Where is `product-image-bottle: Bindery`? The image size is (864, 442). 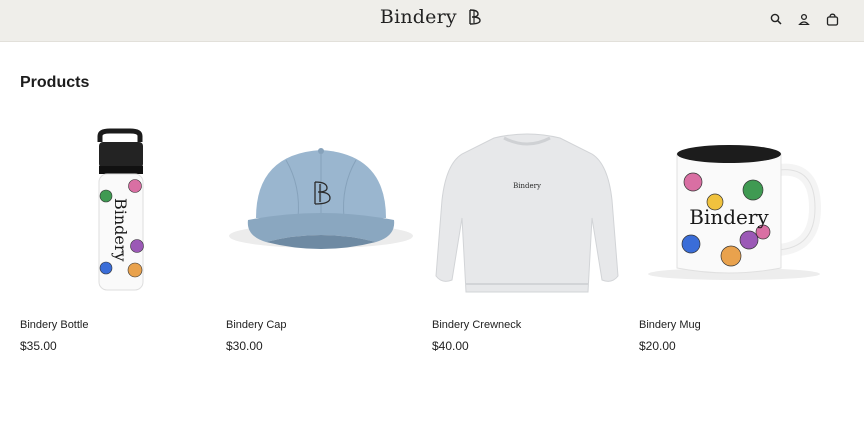 product-image-bottle: Bindery is located at coordinates (115, 206).